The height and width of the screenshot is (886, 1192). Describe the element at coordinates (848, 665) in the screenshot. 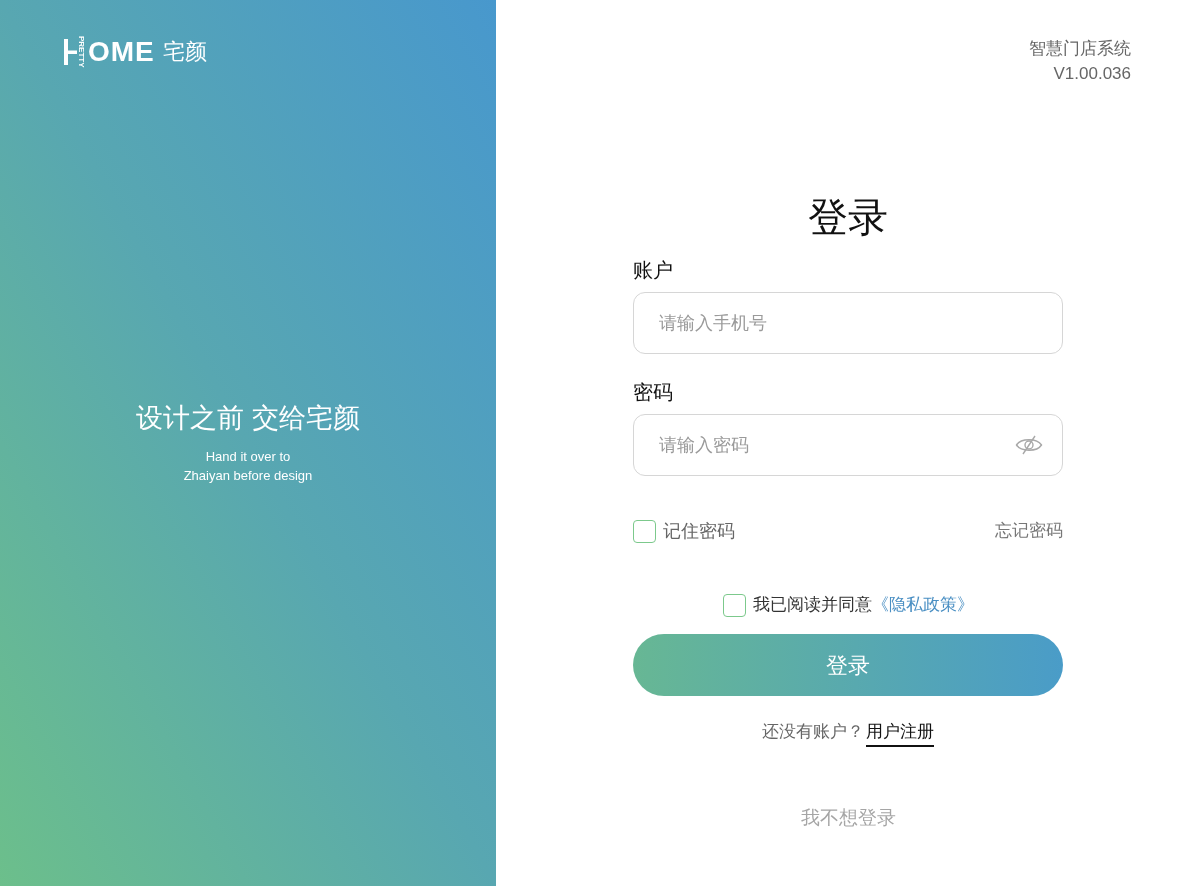

I see `login-button: 登录` at that location.